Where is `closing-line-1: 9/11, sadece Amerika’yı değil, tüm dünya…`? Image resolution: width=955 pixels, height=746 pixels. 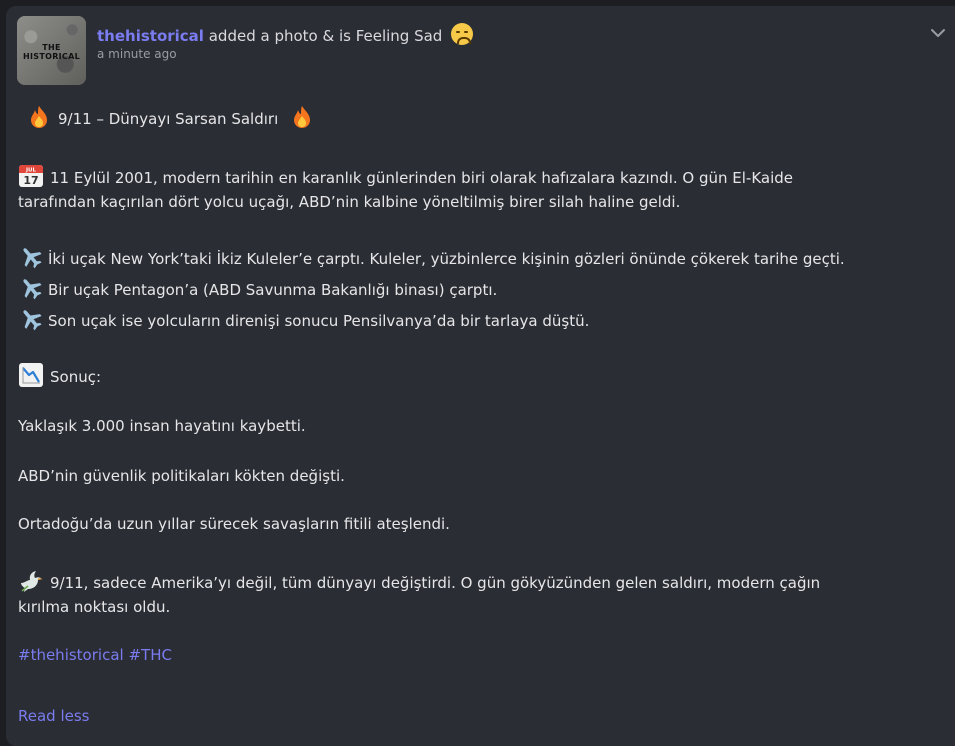 closing-line-1: 9/11, sadece Amerika’yı değil, tüm dünya… is located at coordinates (435, 583).